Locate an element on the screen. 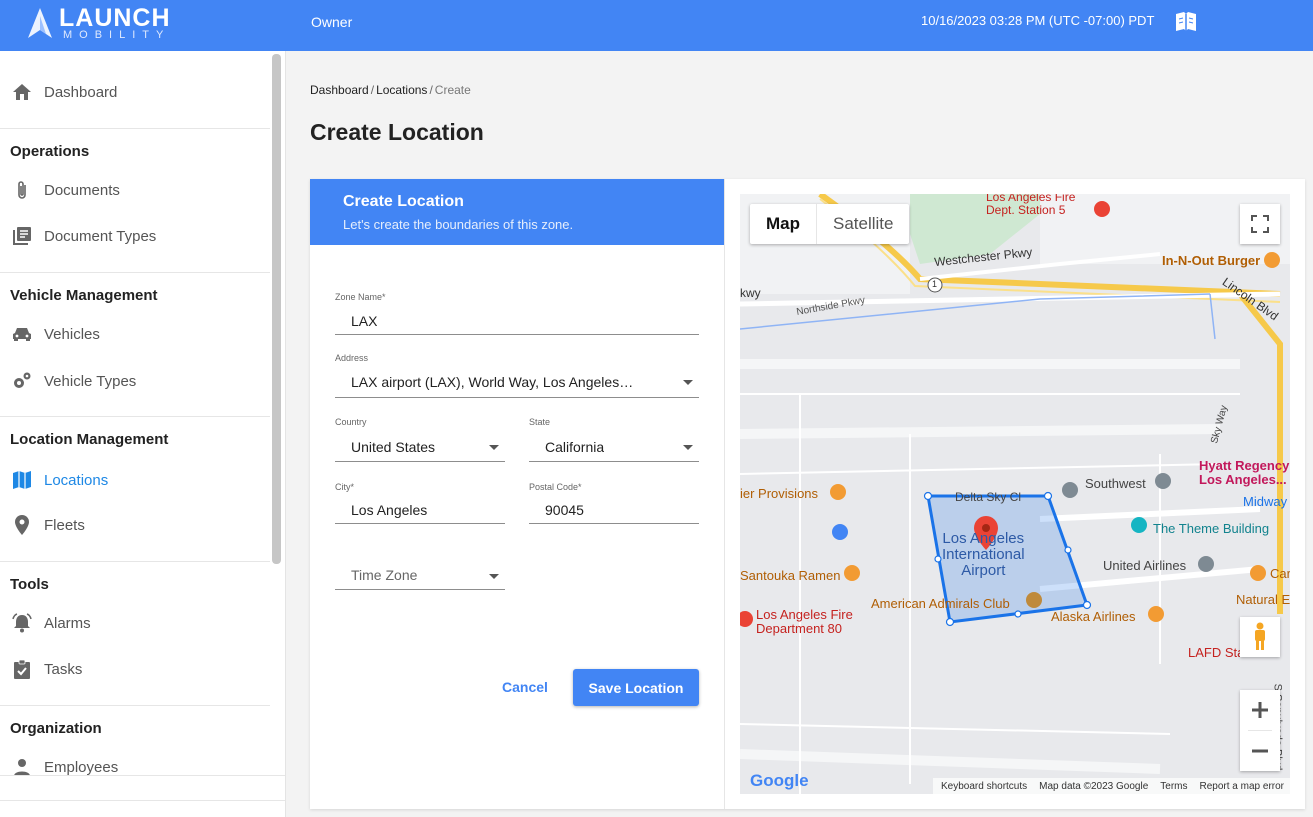 This screenshot has width=1313, height=817. field-label: Country is located at coordinates (351, 422).